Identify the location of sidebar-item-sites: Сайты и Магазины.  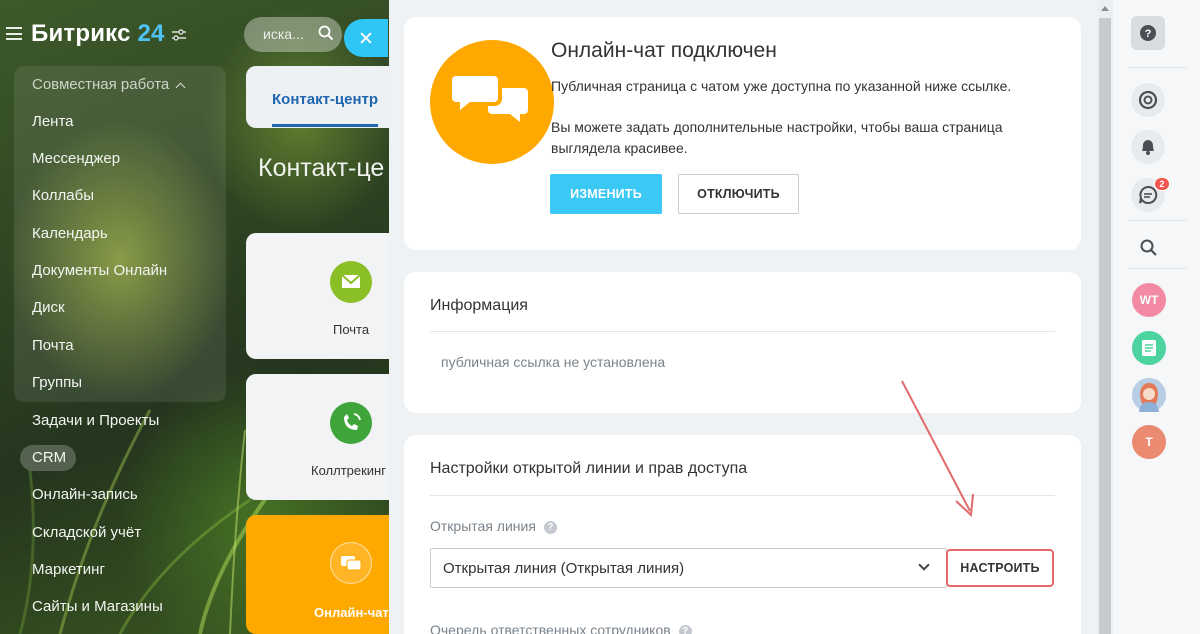
(97, 606).